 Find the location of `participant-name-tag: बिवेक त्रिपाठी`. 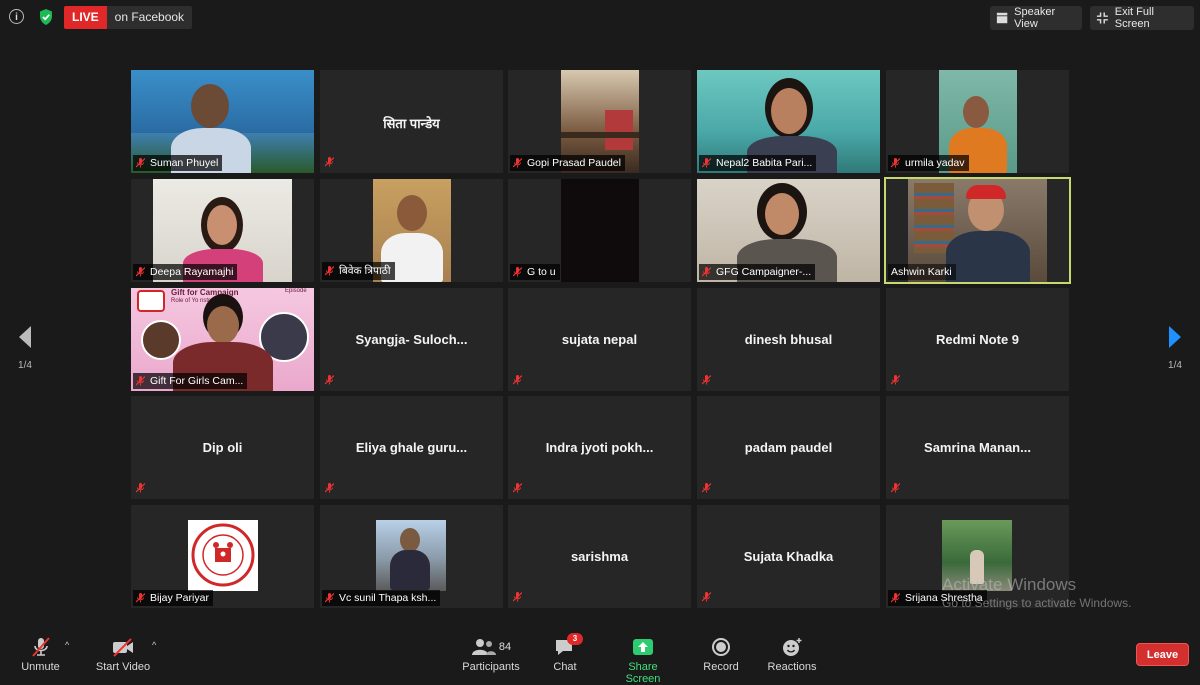

participant-name-tag: बिवेक त्रिपाठी is located at coordinates (358, 271).